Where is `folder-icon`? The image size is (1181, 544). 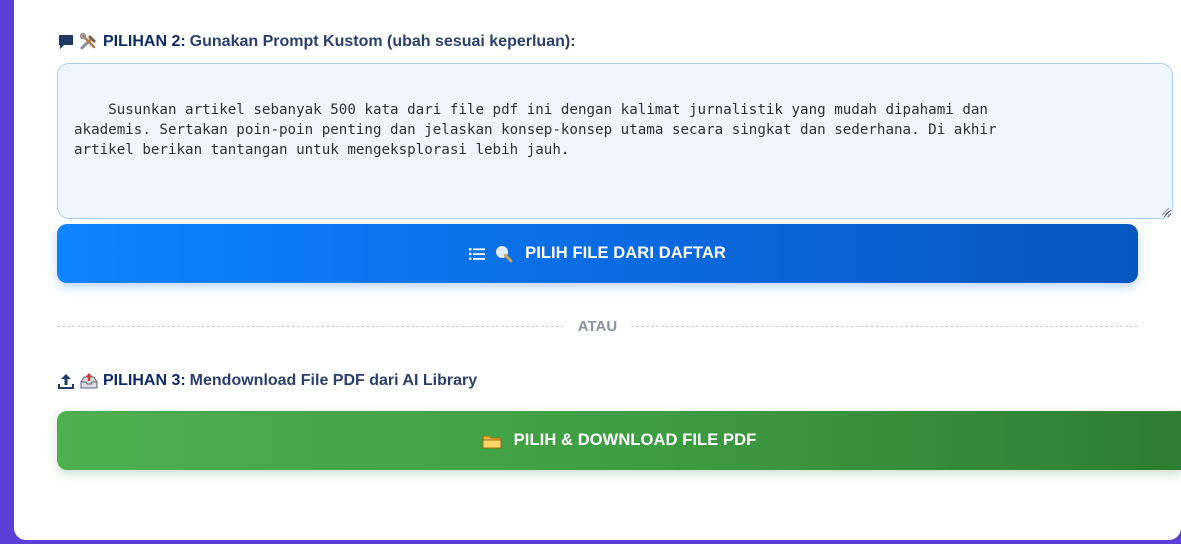
folder-icon is located at coordinates (492, 441).